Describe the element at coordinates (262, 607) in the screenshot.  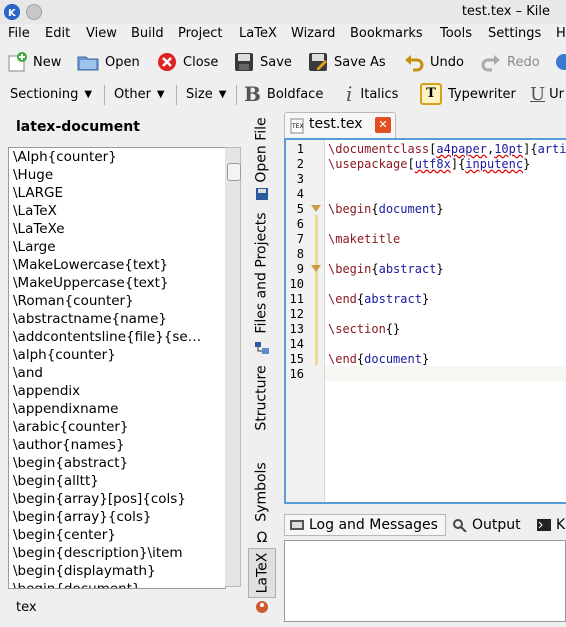
I see `latex-user-icon` at that location.